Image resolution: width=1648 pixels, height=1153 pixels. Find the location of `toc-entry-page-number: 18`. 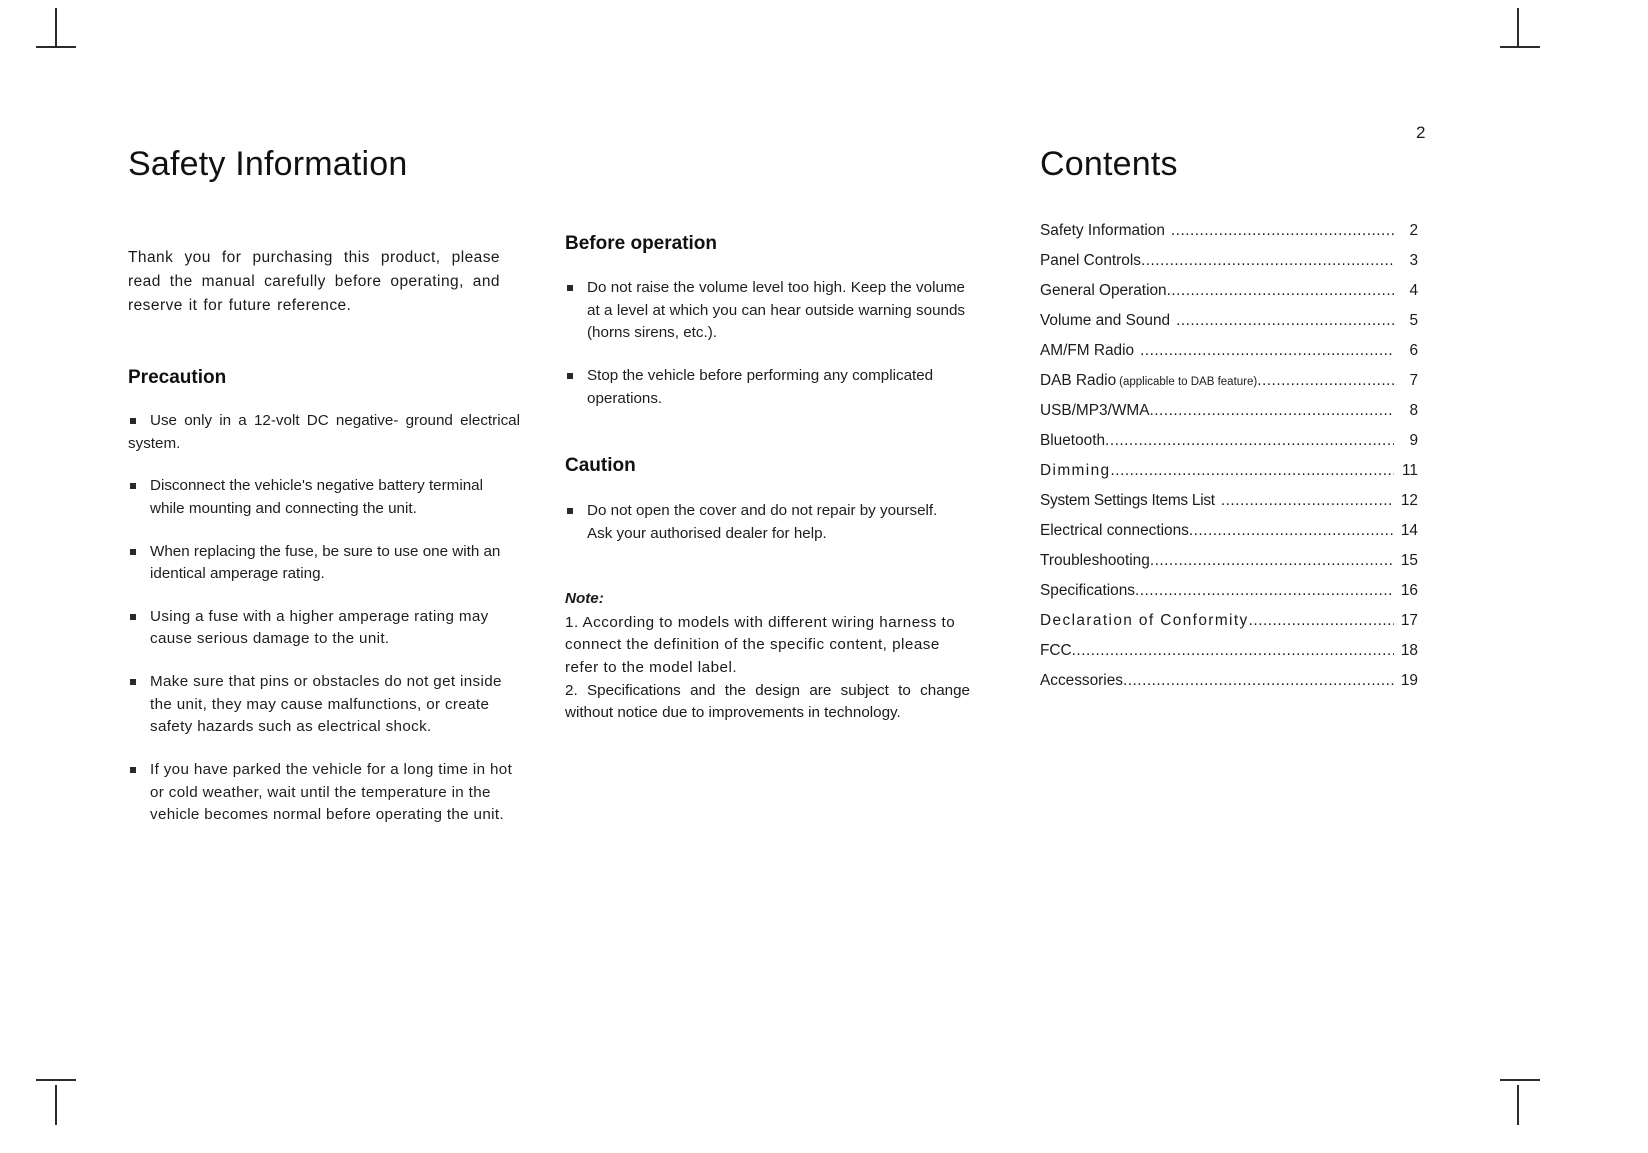

toc-entry-page-number: 18 is located at coordinates (1409, 650).